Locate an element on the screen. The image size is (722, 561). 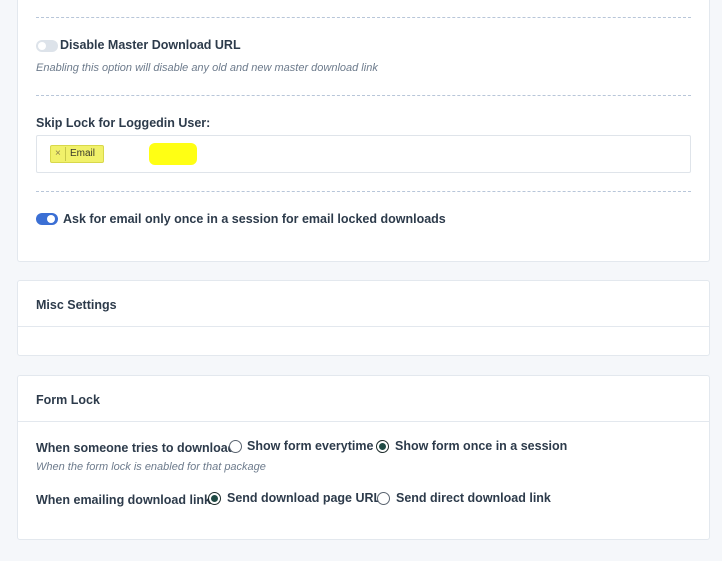
radio-label-send-download-page-url: Send download page URL is located at coordinates (304, 498).